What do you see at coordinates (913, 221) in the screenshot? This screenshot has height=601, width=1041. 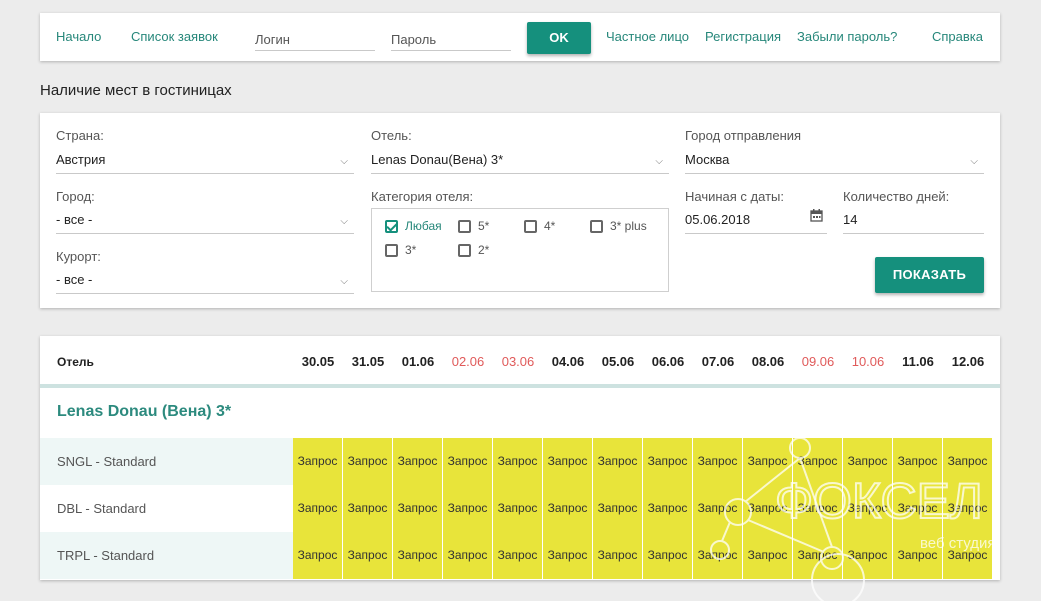 I see `days-input: 14` at bounding box center [913, 221].